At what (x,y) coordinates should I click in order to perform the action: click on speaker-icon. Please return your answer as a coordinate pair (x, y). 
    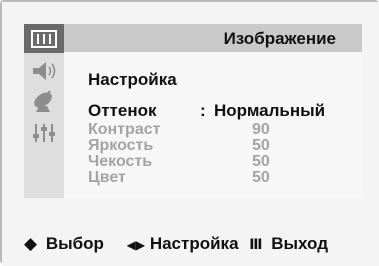
    Looking at the image, I should click on (44, 70).